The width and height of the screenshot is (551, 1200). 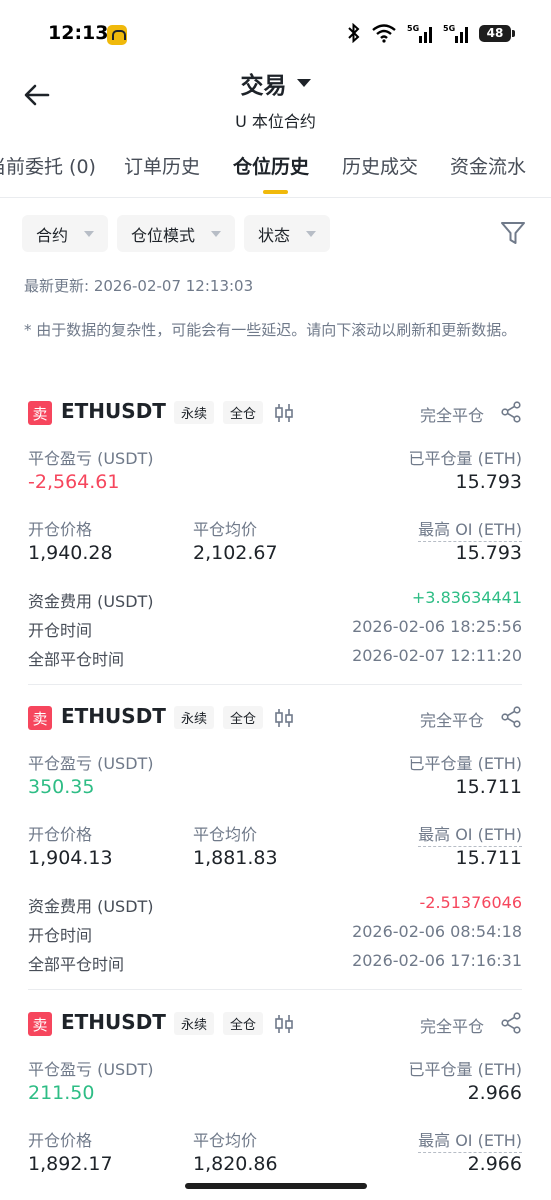 What do you see at coordinates (52, 235) in the screenshot?
I see `filter-contract-label: 合约` at bounding box center [52, 235].